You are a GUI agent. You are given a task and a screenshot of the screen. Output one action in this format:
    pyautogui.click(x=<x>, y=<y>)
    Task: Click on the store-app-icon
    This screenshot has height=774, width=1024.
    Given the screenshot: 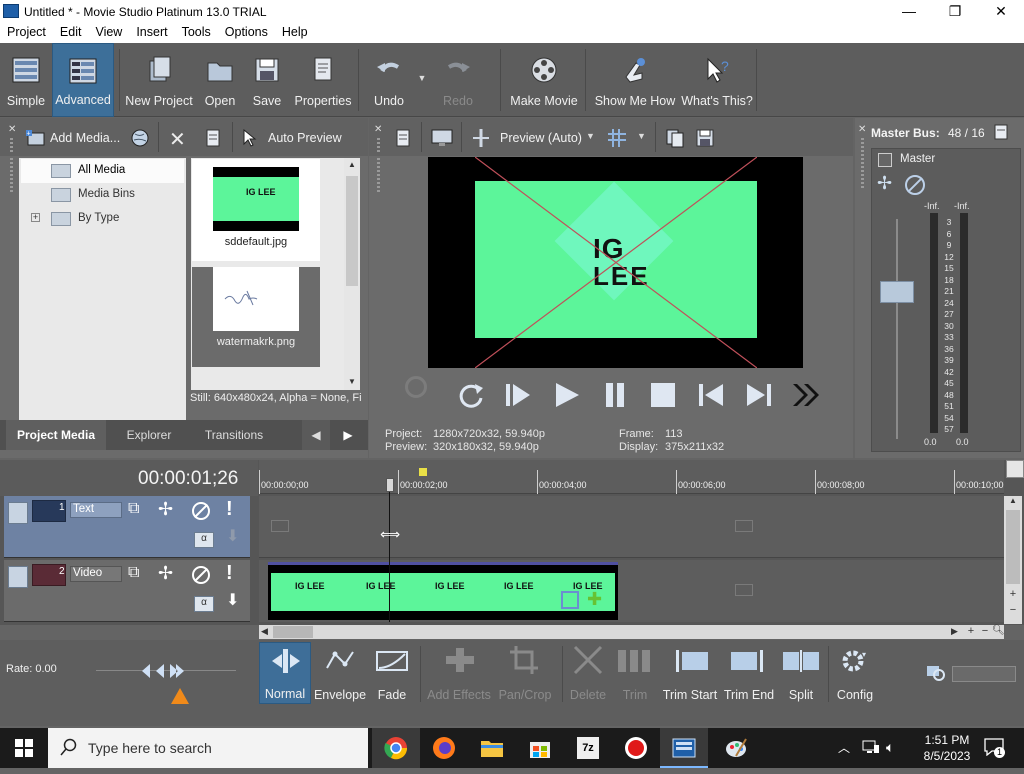 What is the action you would take?
    pyautogui.click(x=540, y=748)
    